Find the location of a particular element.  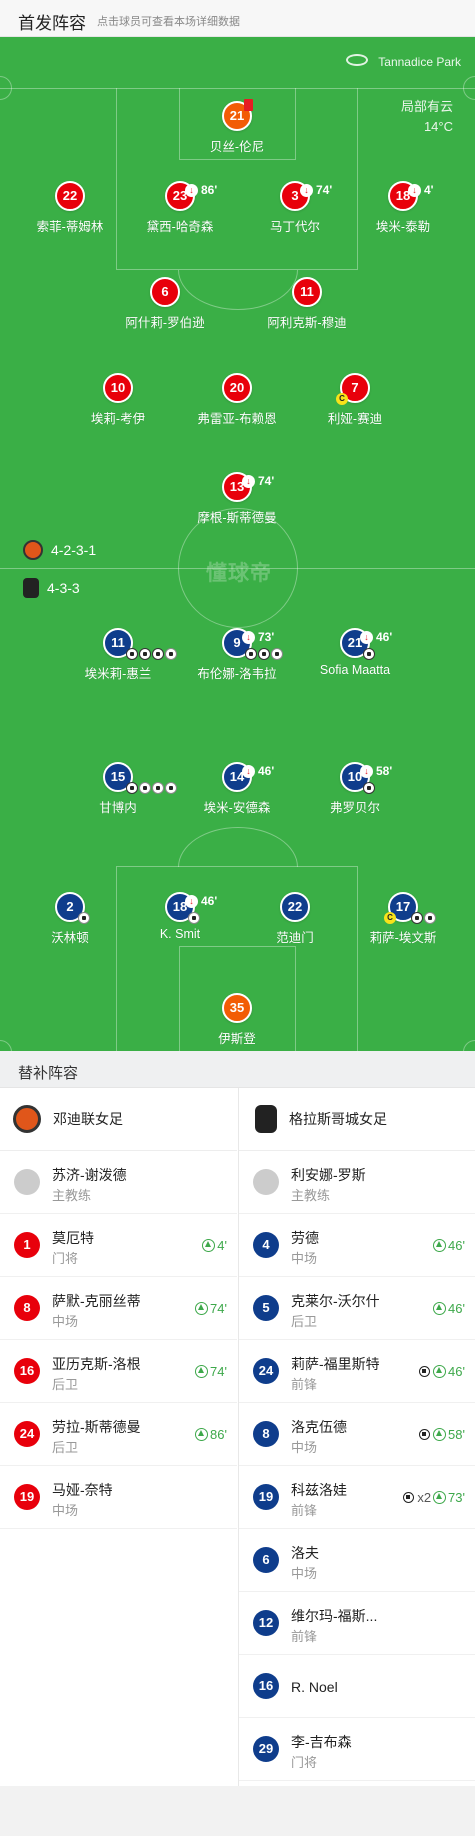

player-number: 18 ↓ 46' is located at coordinates (191, 908).